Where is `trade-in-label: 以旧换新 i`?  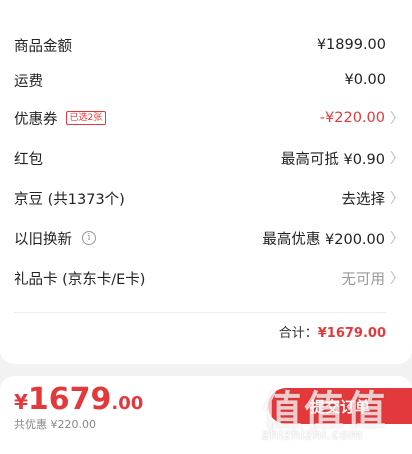 trade-in-label: 以旧换新 i is located at coordinates (55, 238).